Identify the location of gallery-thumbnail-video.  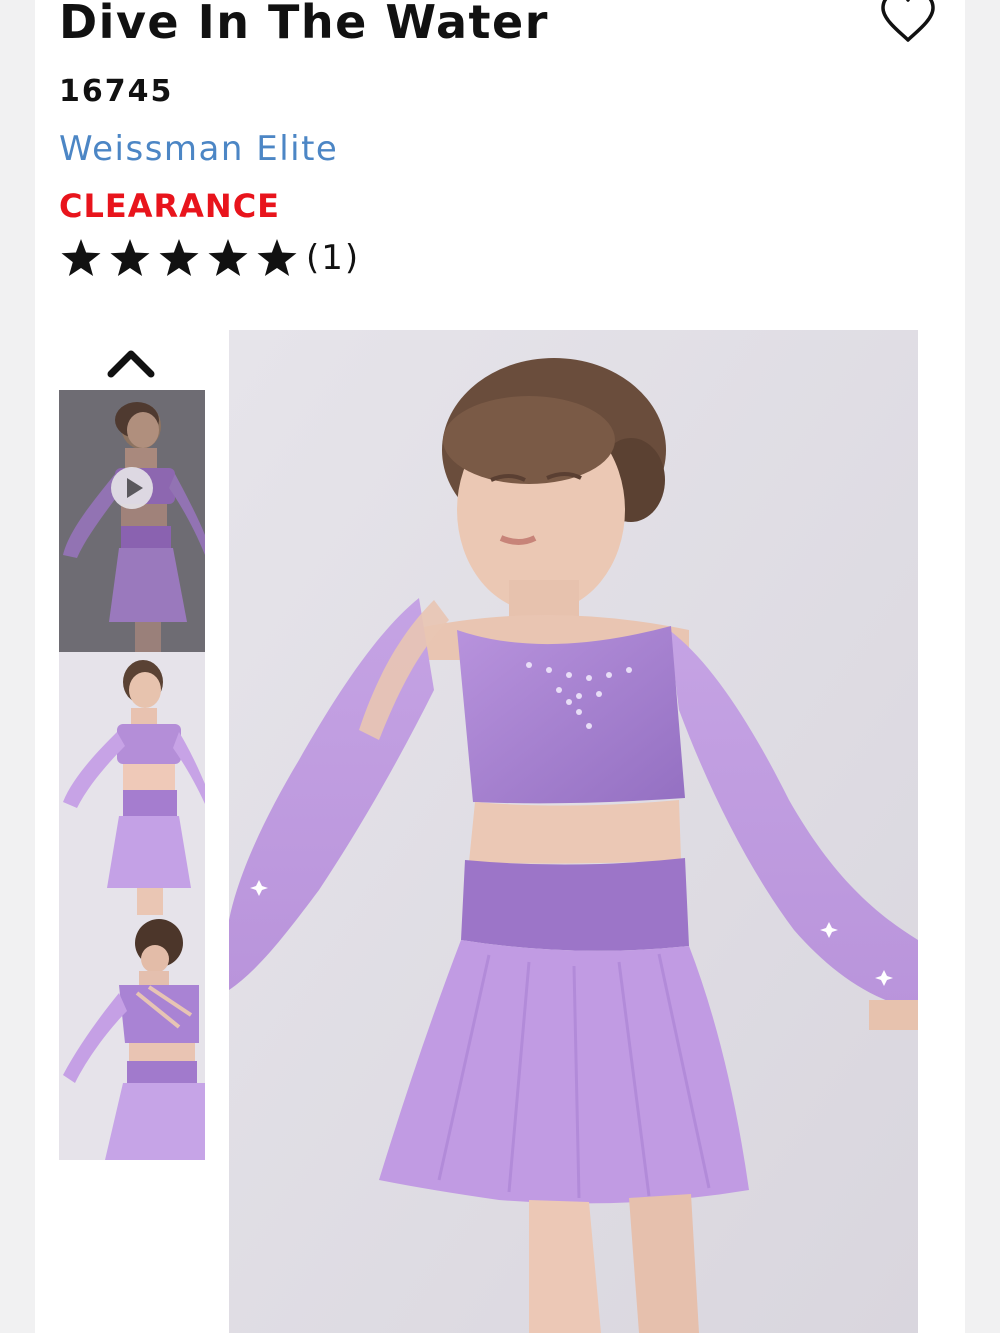
(132, 521).